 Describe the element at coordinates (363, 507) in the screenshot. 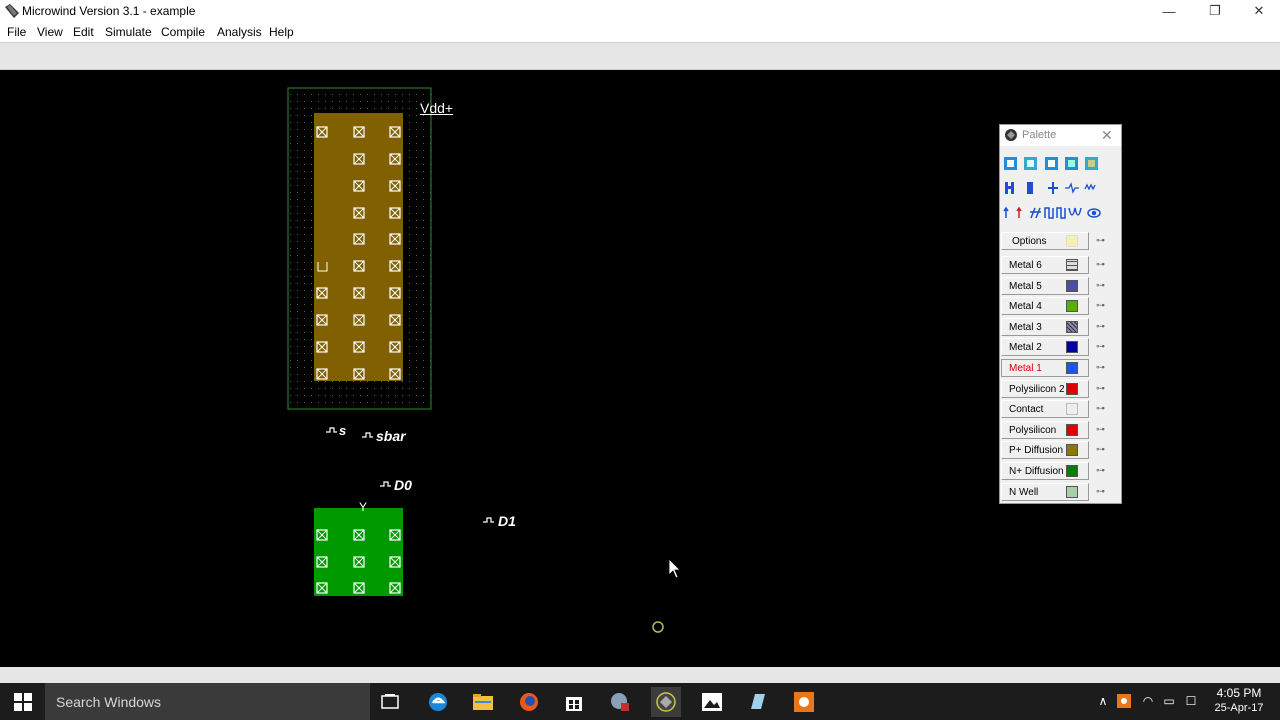

I see `label-y: Y` at that location.